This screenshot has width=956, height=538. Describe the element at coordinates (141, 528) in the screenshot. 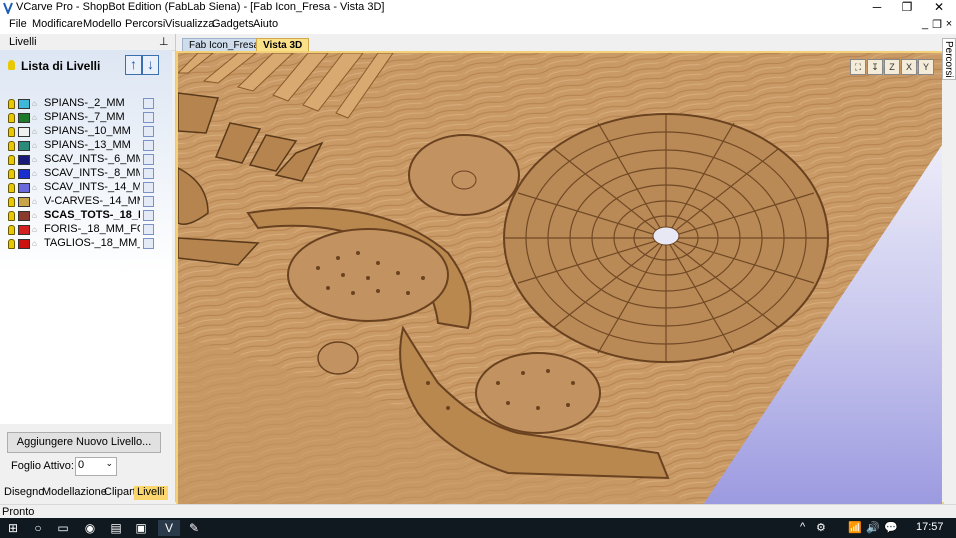

I see `store-icon: ▣` at that location.